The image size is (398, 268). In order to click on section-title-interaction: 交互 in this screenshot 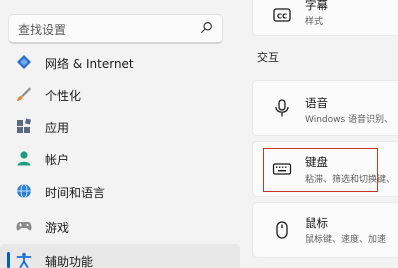, I will do `click(268, 57)`.